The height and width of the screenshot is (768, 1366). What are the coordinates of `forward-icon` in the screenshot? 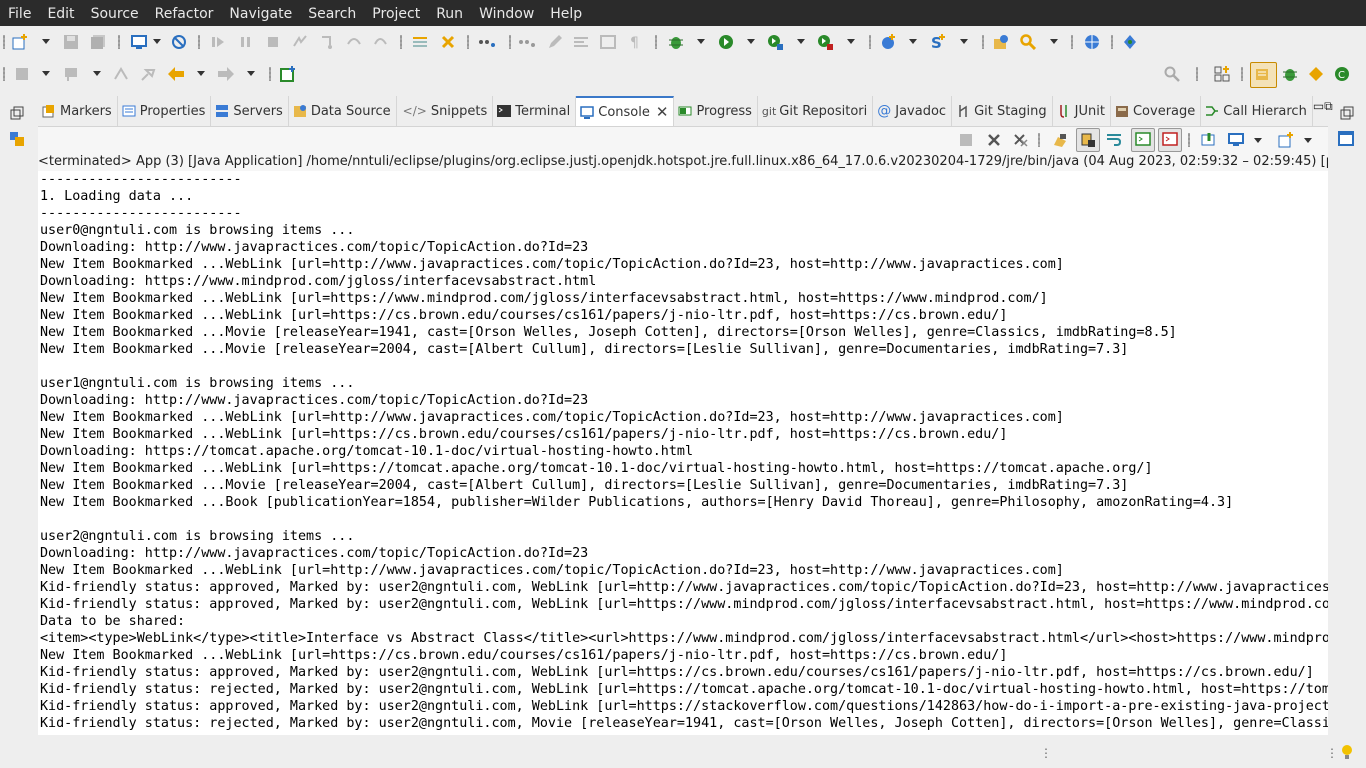 It's located at (226, 74).